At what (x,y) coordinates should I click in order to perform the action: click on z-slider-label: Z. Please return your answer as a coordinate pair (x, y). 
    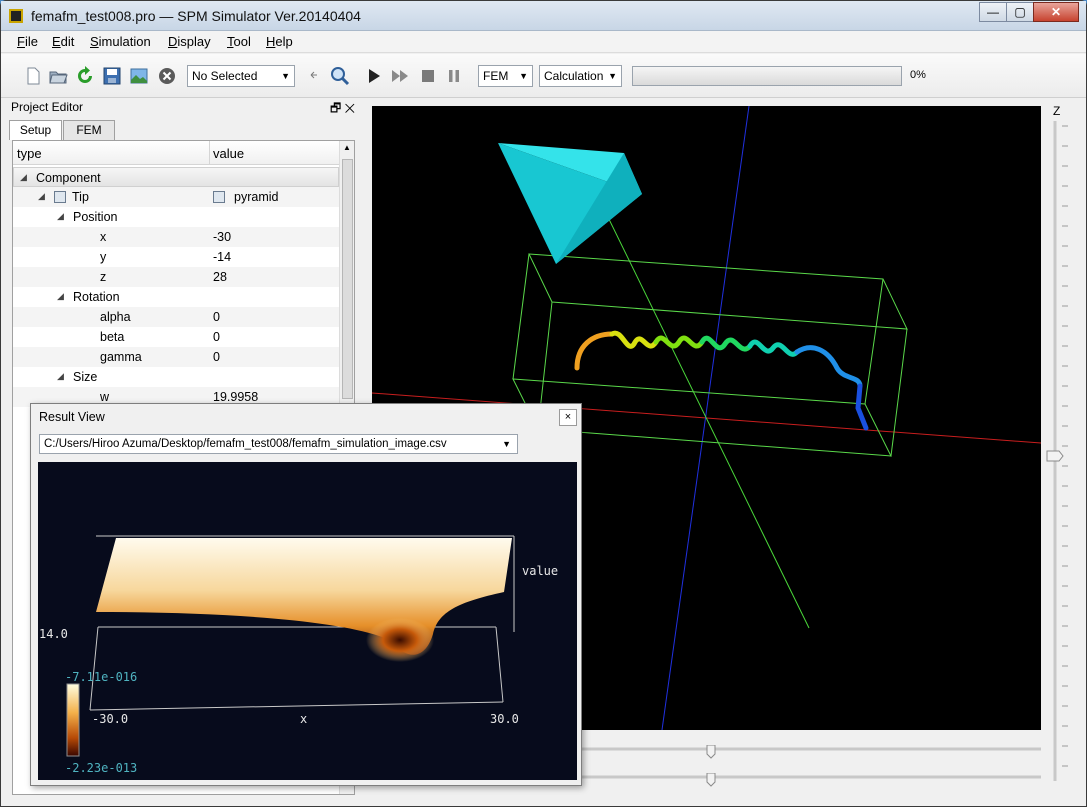
    Looking at the image, I should click on (1057, 111).